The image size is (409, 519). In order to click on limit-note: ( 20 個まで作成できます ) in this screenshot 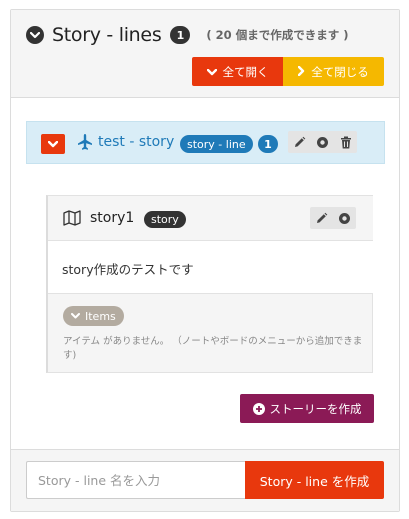, I will do `click(277, 35)`.